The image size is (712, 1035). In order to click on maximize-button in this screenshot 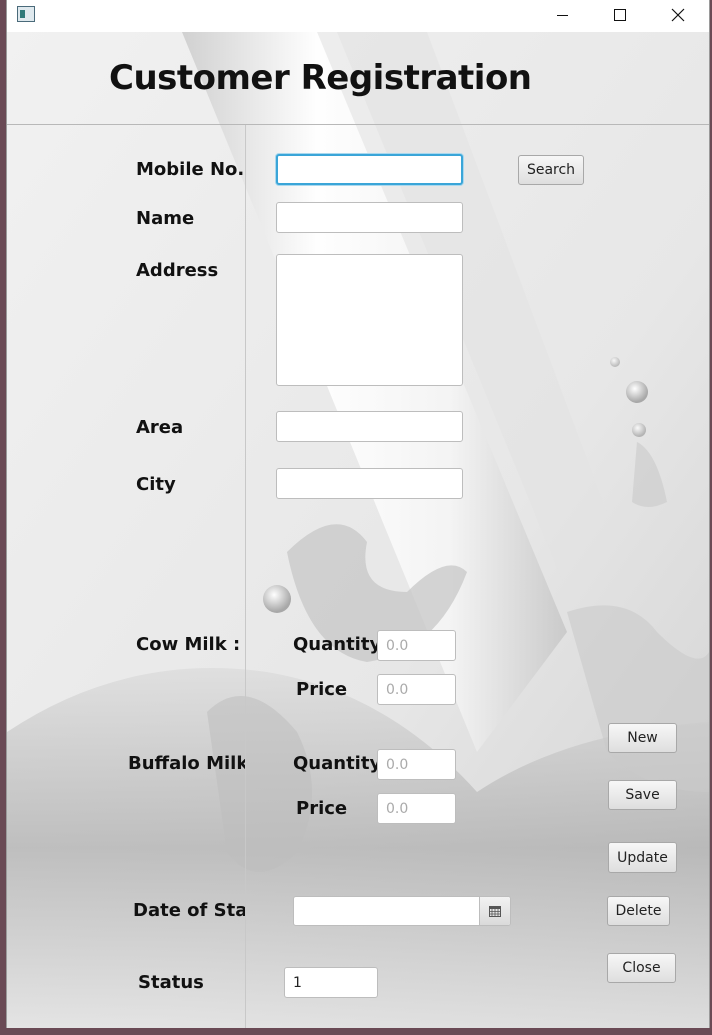, I will do `click(620, 15)`.